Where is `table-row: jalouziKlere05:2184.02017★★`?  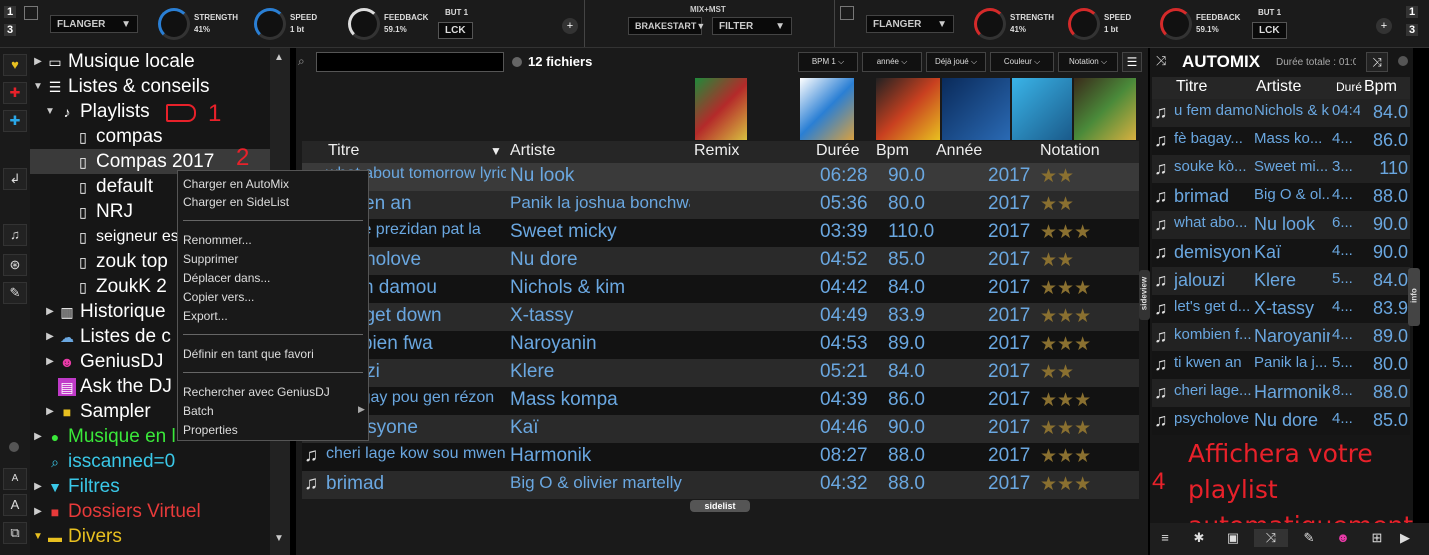
table-row: jalouziKlere05:2184.02017★★ is located at coordinates (720, 373).